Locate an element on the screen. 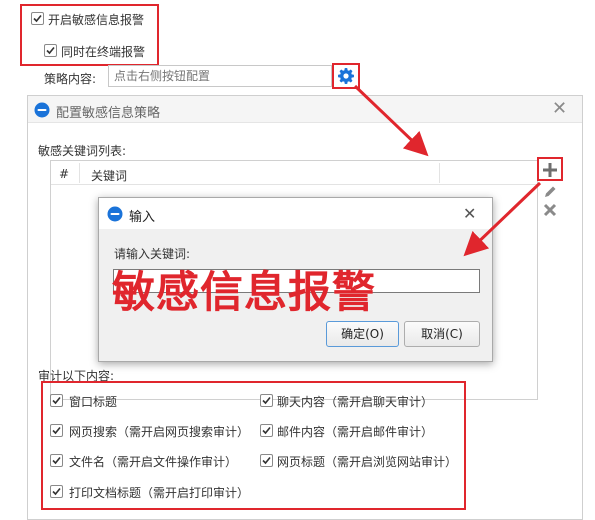  audit-item-label: 文件名（需开启文件操作审计） is located at coordinates (153, 462).